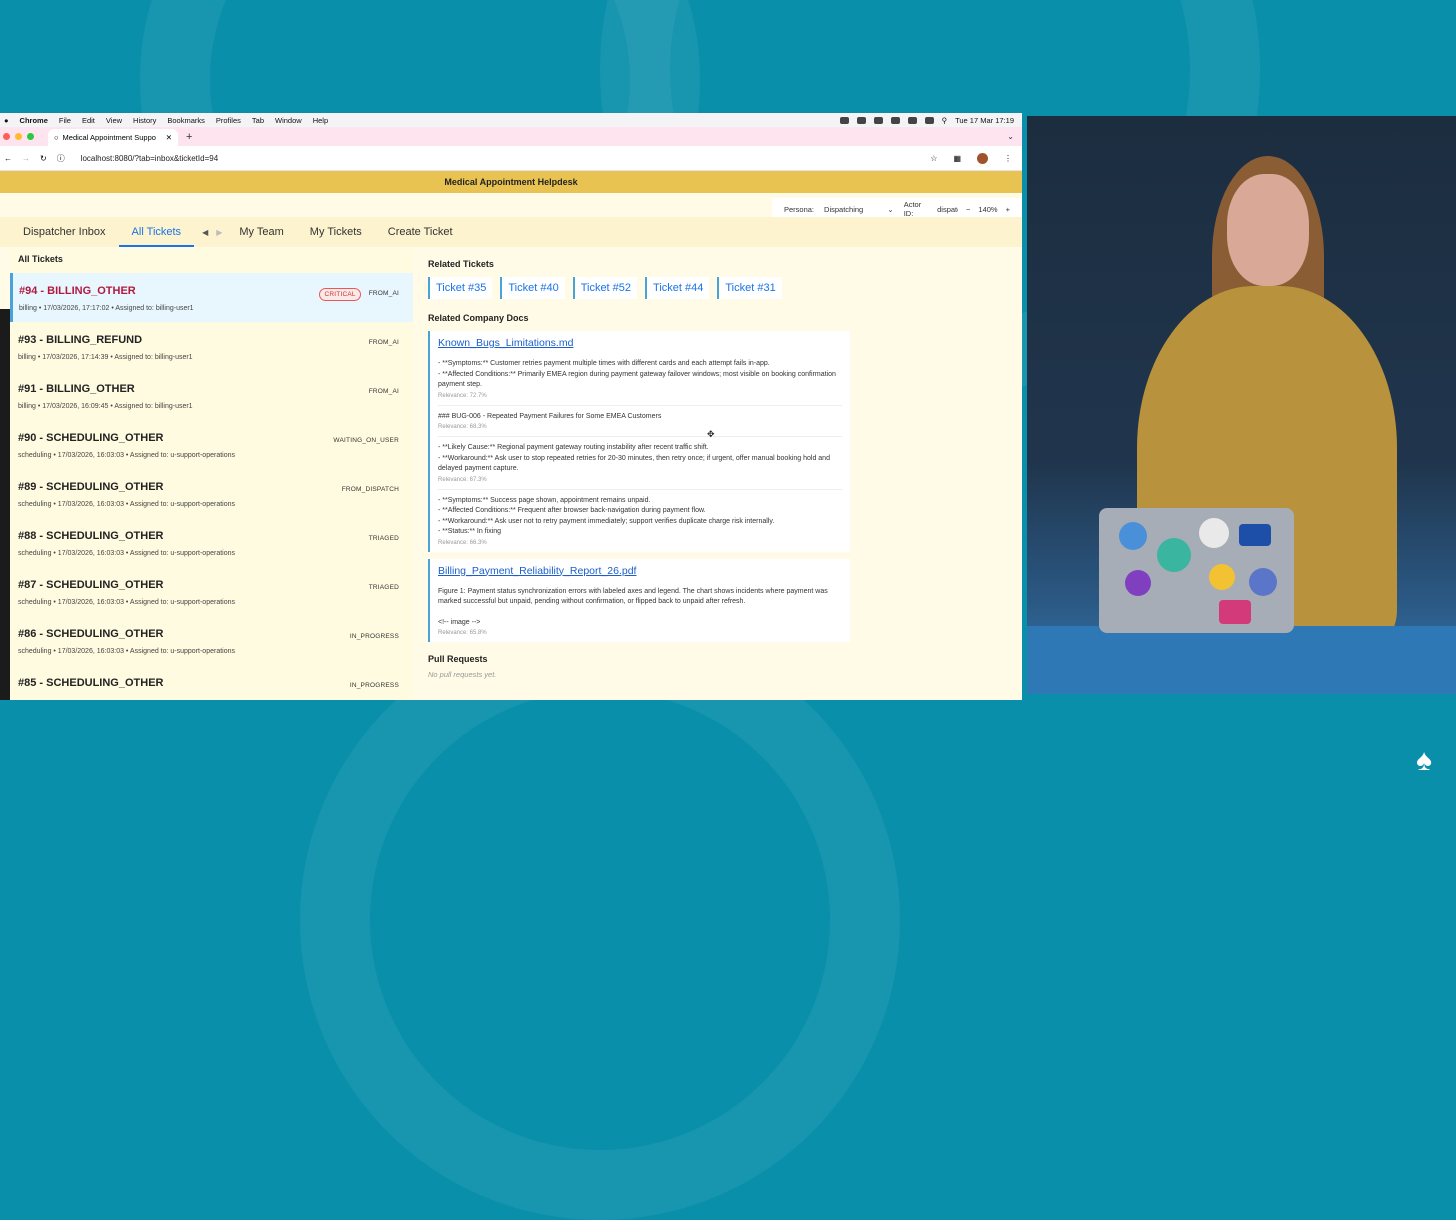  I want to click on bookmark-star-icon: ☆, so click(933, 158).